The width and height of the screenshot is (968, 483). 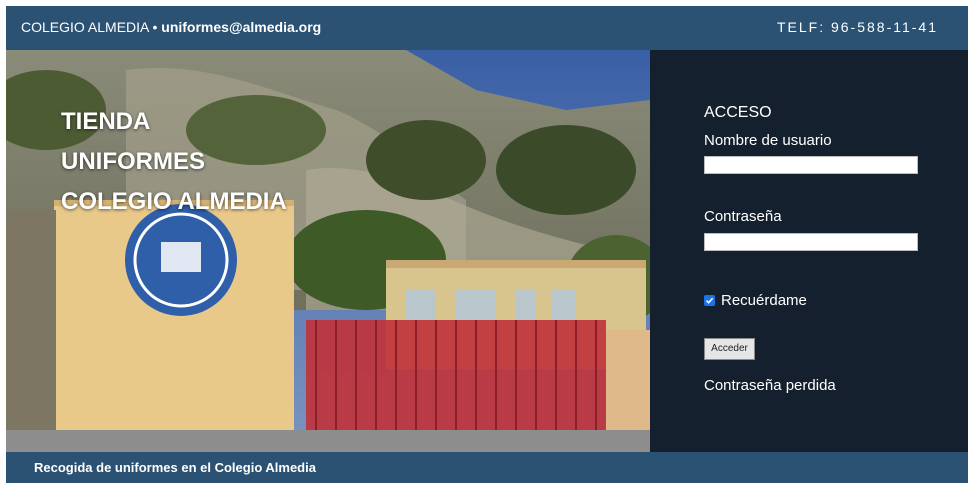 I want to click on login-button: Acceder, so click(x=729, y=349).